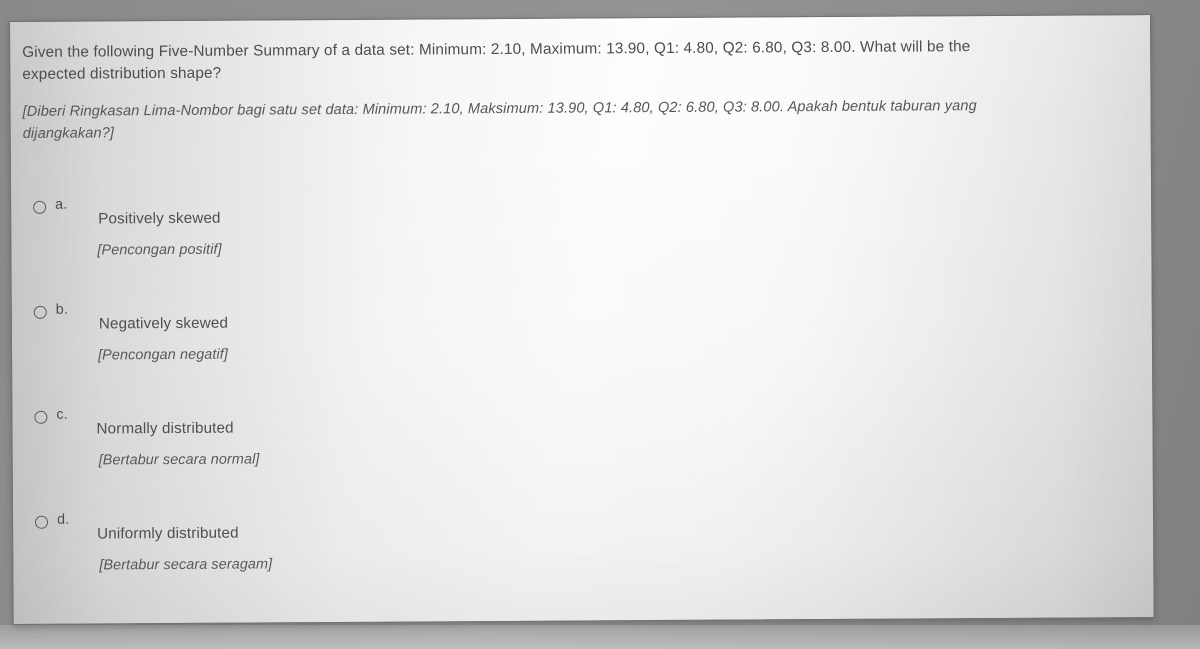  I want to click on answer-option-b-label: Negatively skewed, so click(163, 324).